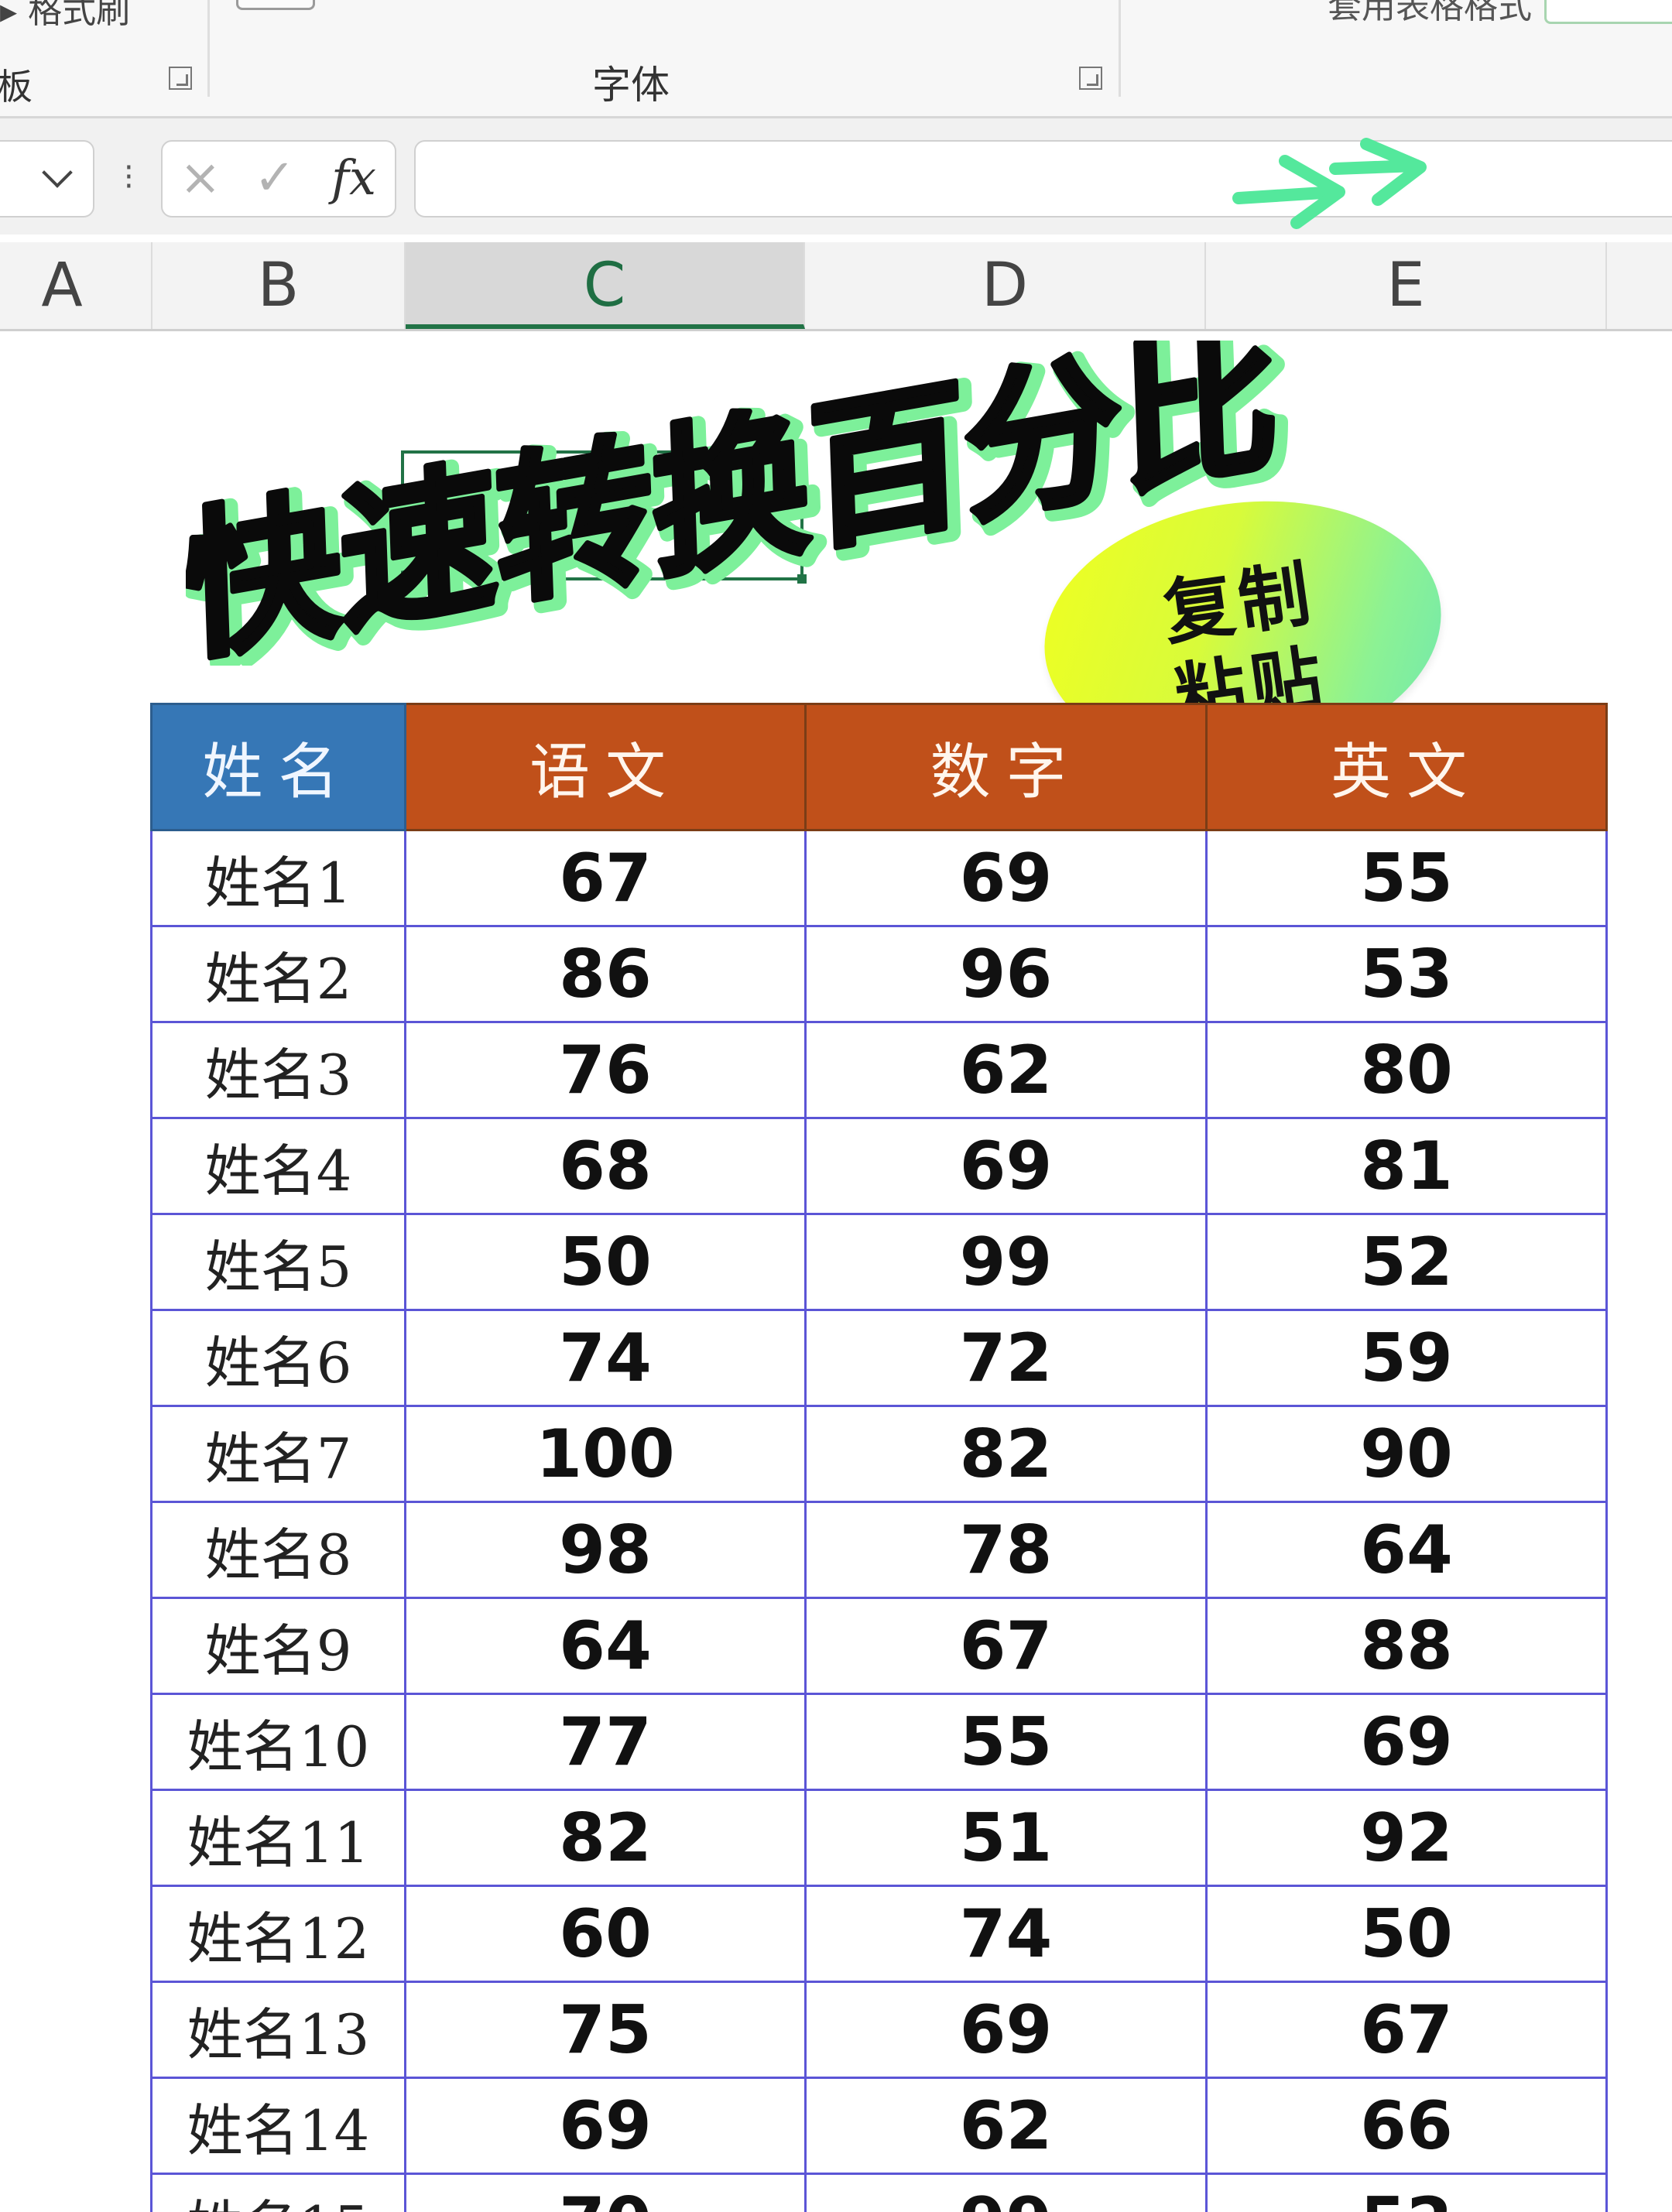 The width and height of the screenshot is (1672, 2212). What do you see at coordinates (605, 1550) in the screenshot?
I see `cell-chinese-score: 98` at bounding box center [605, 1550].